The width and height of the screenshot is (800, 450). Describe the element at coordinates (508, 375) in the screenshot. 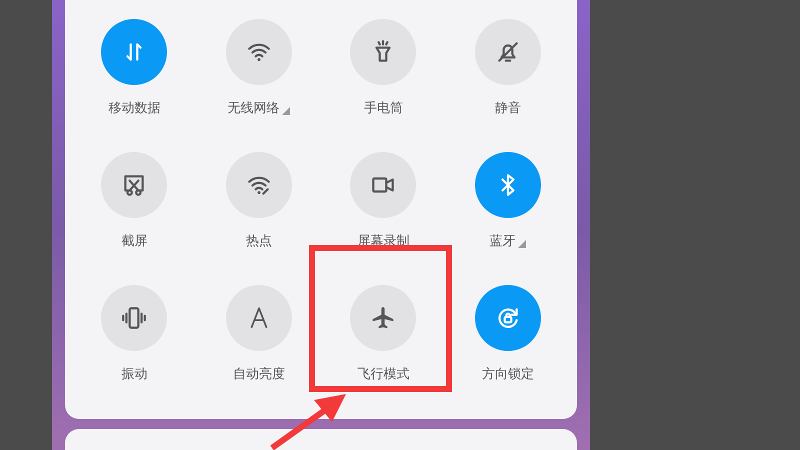

I see `toggle-label: 方向锁定` at that location.